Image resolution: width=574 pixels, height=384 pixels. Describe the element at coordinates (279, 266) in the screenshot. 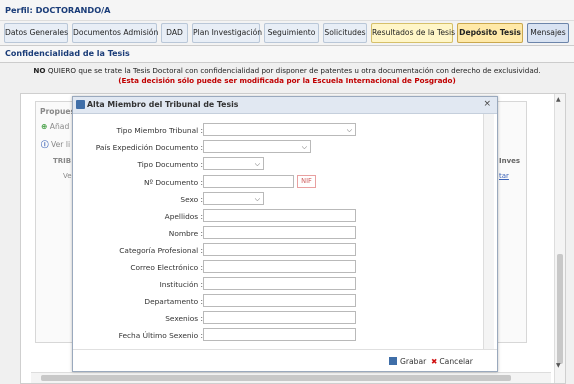

I see `correo-input` at that location.